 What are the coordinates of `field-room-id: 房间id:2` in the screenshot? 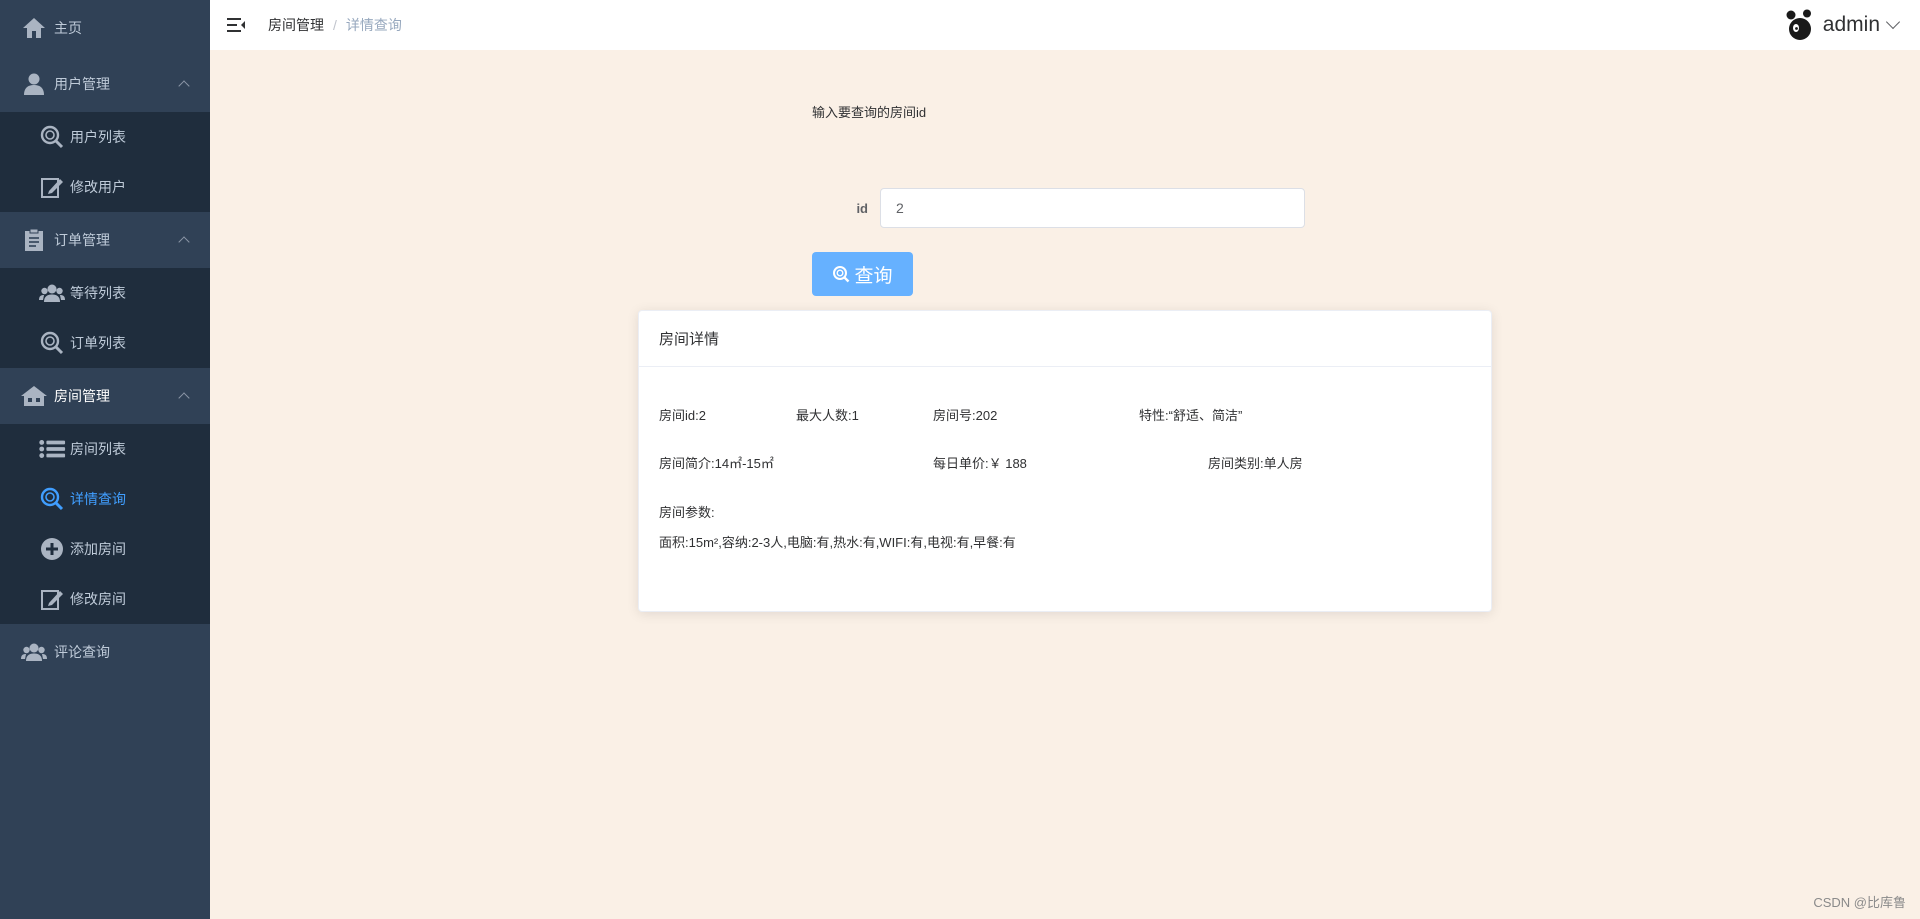 It's located at (682, 415).